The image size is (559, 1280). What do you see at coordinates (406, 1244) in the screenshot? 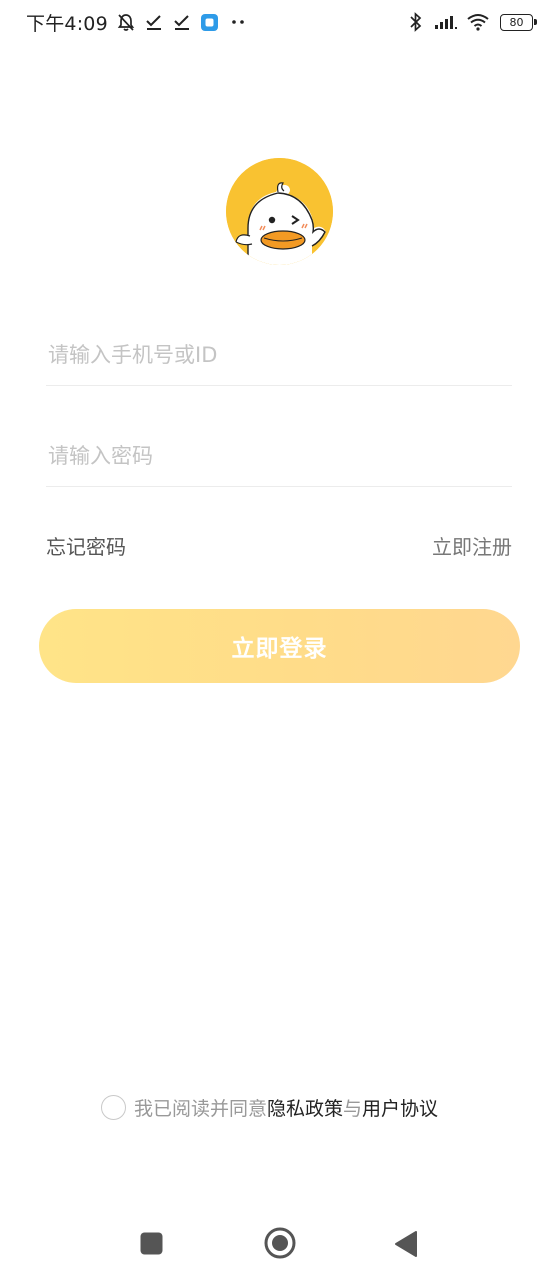
I see `triangle-back-icon` at bounding box center [406, 1244].